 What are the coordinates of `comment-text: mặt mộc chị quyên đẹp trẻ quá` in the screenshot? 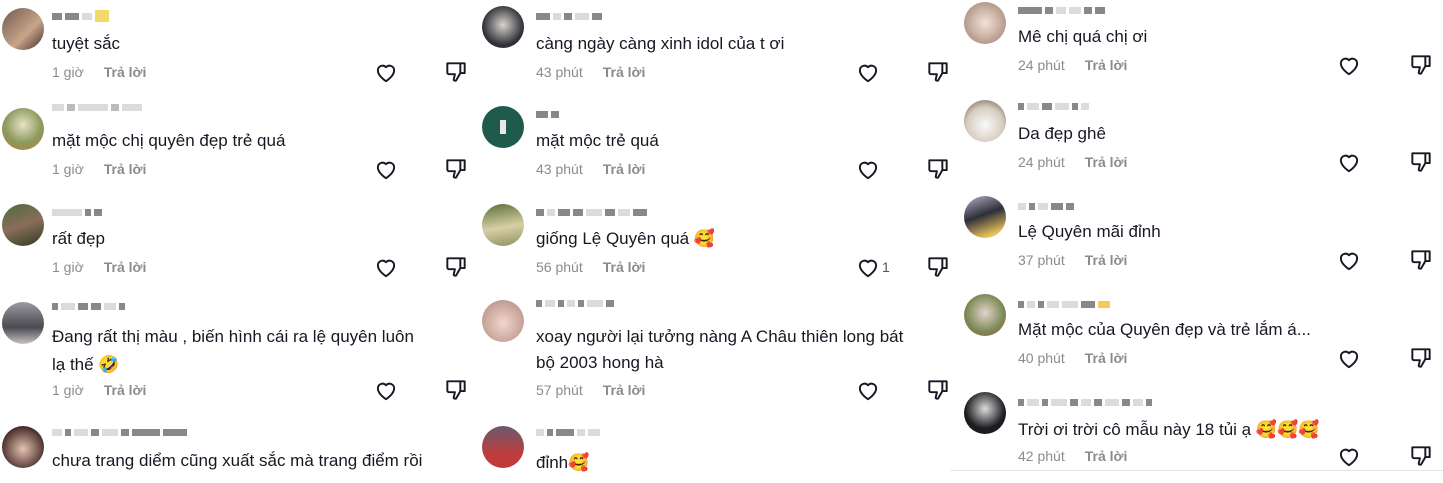 It's located at (169, 140).